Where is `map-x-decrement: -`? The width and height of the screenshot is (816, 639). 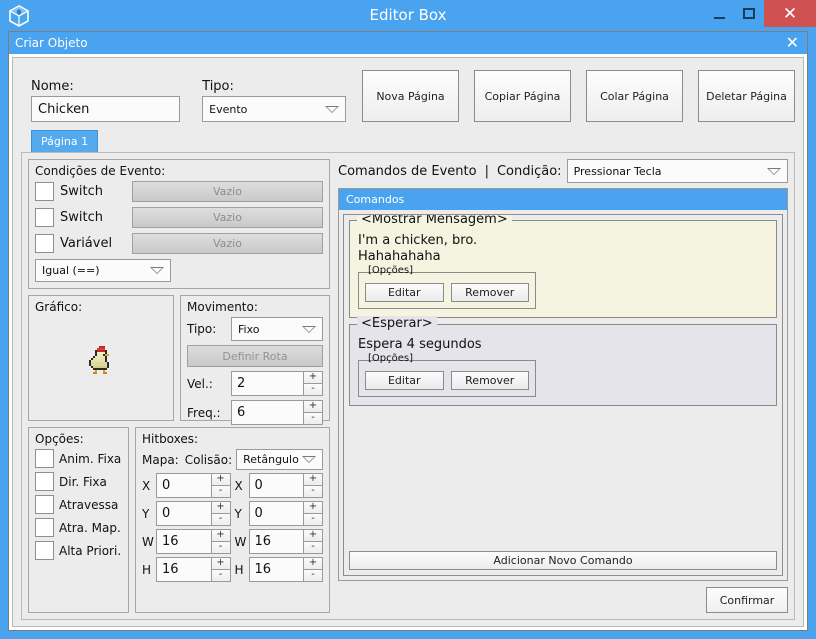
map-x-decrement: - is located at coordinates (221, 491).